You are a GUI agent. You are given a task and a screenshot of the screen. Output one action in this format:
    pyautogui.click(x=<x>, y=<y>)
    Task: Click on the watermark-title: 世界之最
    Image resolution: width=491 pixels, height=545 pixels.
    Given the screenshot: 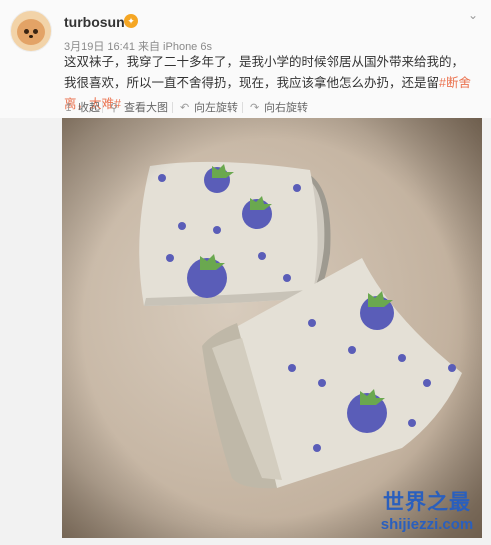 What is the action you would take?
    pyautogui.click(x=427, y=502)
    